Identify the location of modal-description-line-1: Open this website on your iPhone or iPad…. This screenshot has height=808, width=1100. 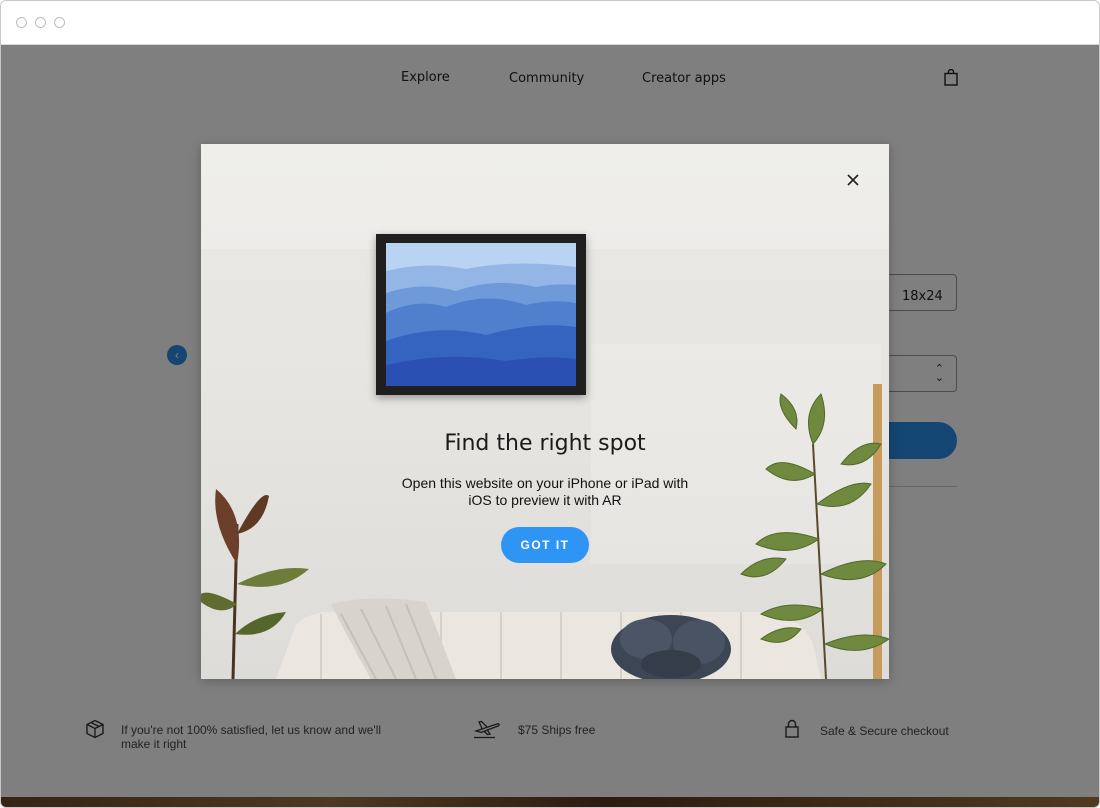
(545, 483).